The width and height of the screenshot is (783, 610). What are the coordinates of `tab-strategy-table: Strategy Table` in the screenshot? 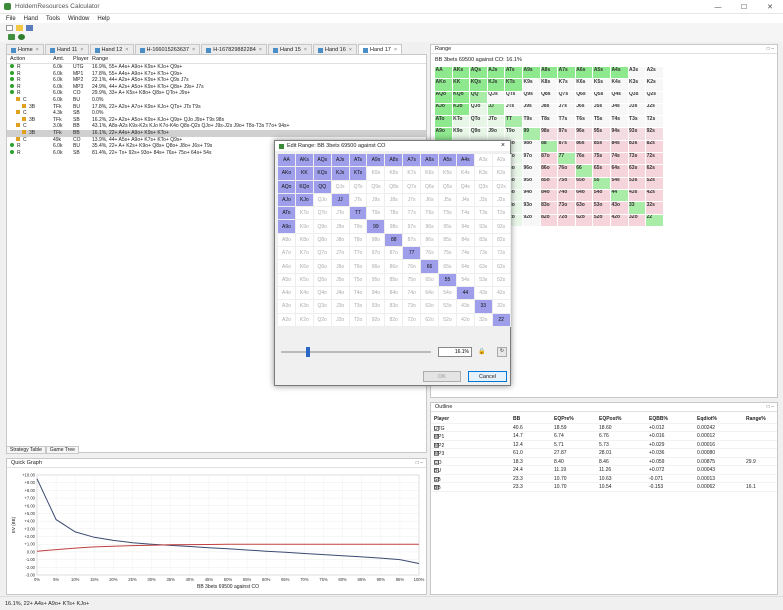 It's located at (26, 450).